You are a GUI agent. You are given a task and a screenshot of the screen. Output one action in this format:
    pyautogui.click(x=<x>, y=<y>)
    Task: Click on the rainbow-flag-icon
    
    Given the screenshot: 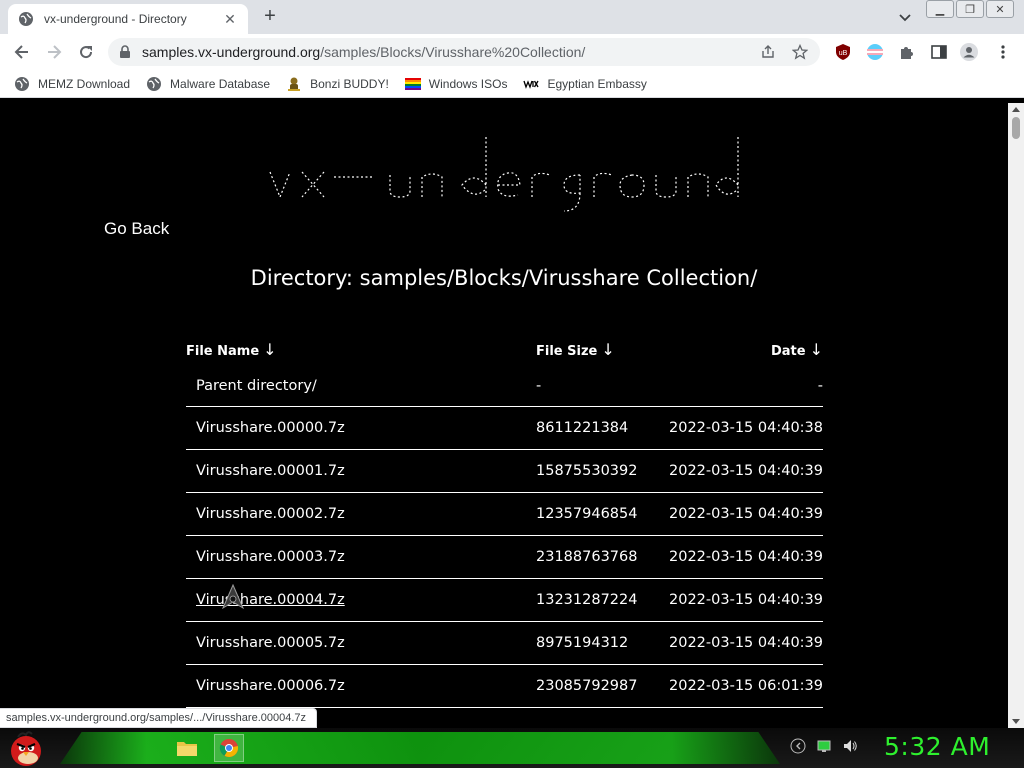 What is the action you would take?
    pyautogui.click(x=412, y=83)
    